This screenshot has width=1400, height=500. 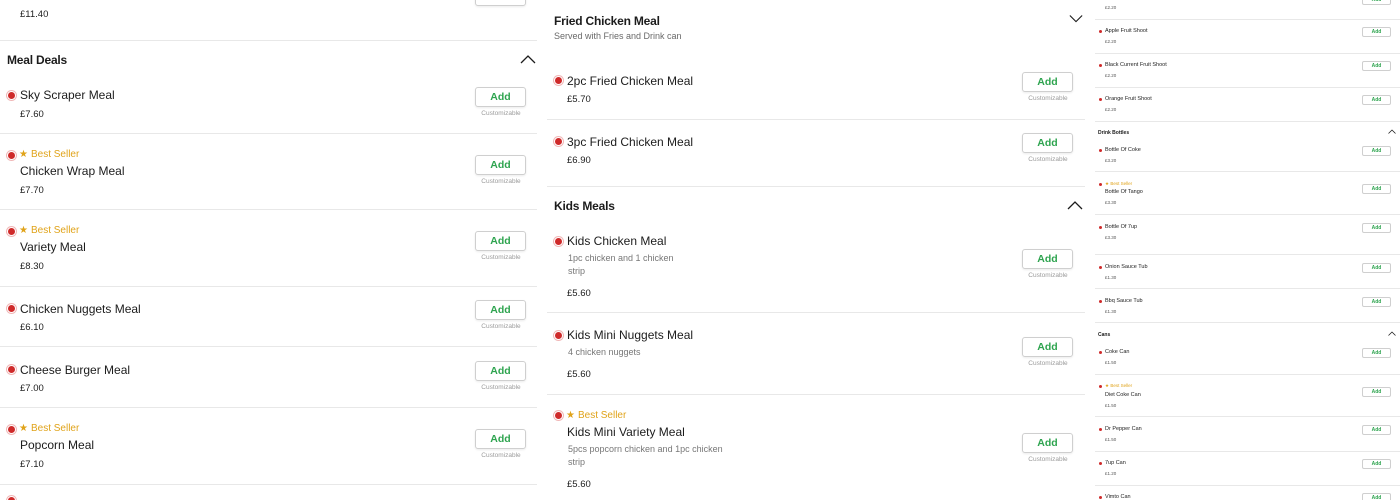 What do you see at coordinates (1114, 133) in the screenshot?
I see `section-title-drink-bottles: Drink Bottles` at bounding box center [1114, 133].